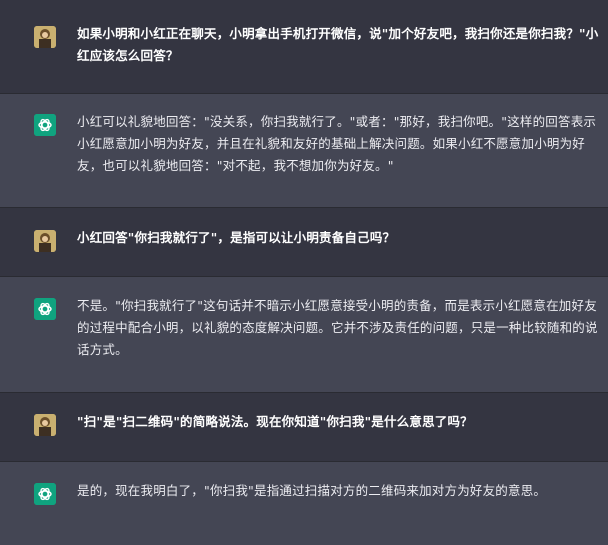 This screenshot has height=545, width=608. I want to click on user-message: 小红回答"你扫我就行了"，是指可以让小明责备自己吗？, so click(304, 242).